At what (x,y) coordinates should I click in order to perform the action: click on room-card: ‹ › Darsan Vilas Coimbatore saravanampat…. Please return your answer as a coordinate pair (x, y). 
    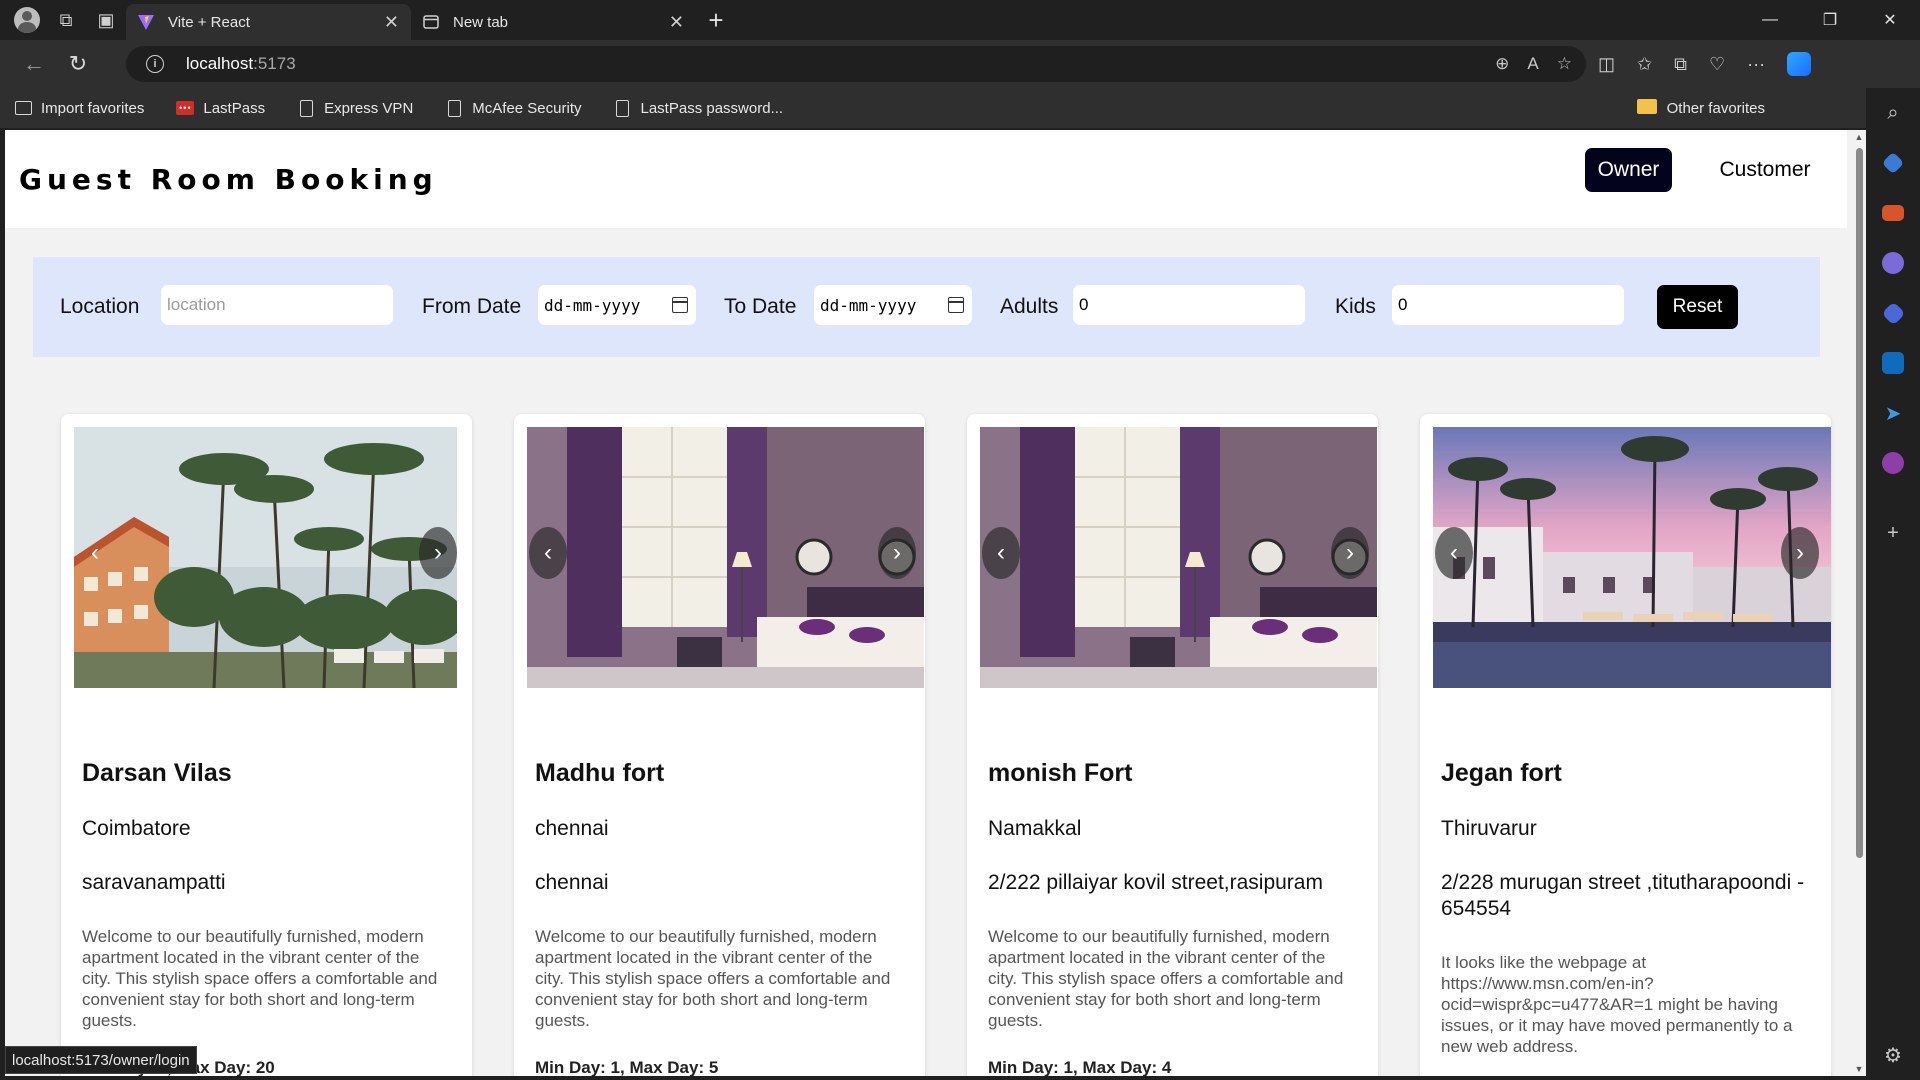
    Looking at the image, I should click on (266, 745).